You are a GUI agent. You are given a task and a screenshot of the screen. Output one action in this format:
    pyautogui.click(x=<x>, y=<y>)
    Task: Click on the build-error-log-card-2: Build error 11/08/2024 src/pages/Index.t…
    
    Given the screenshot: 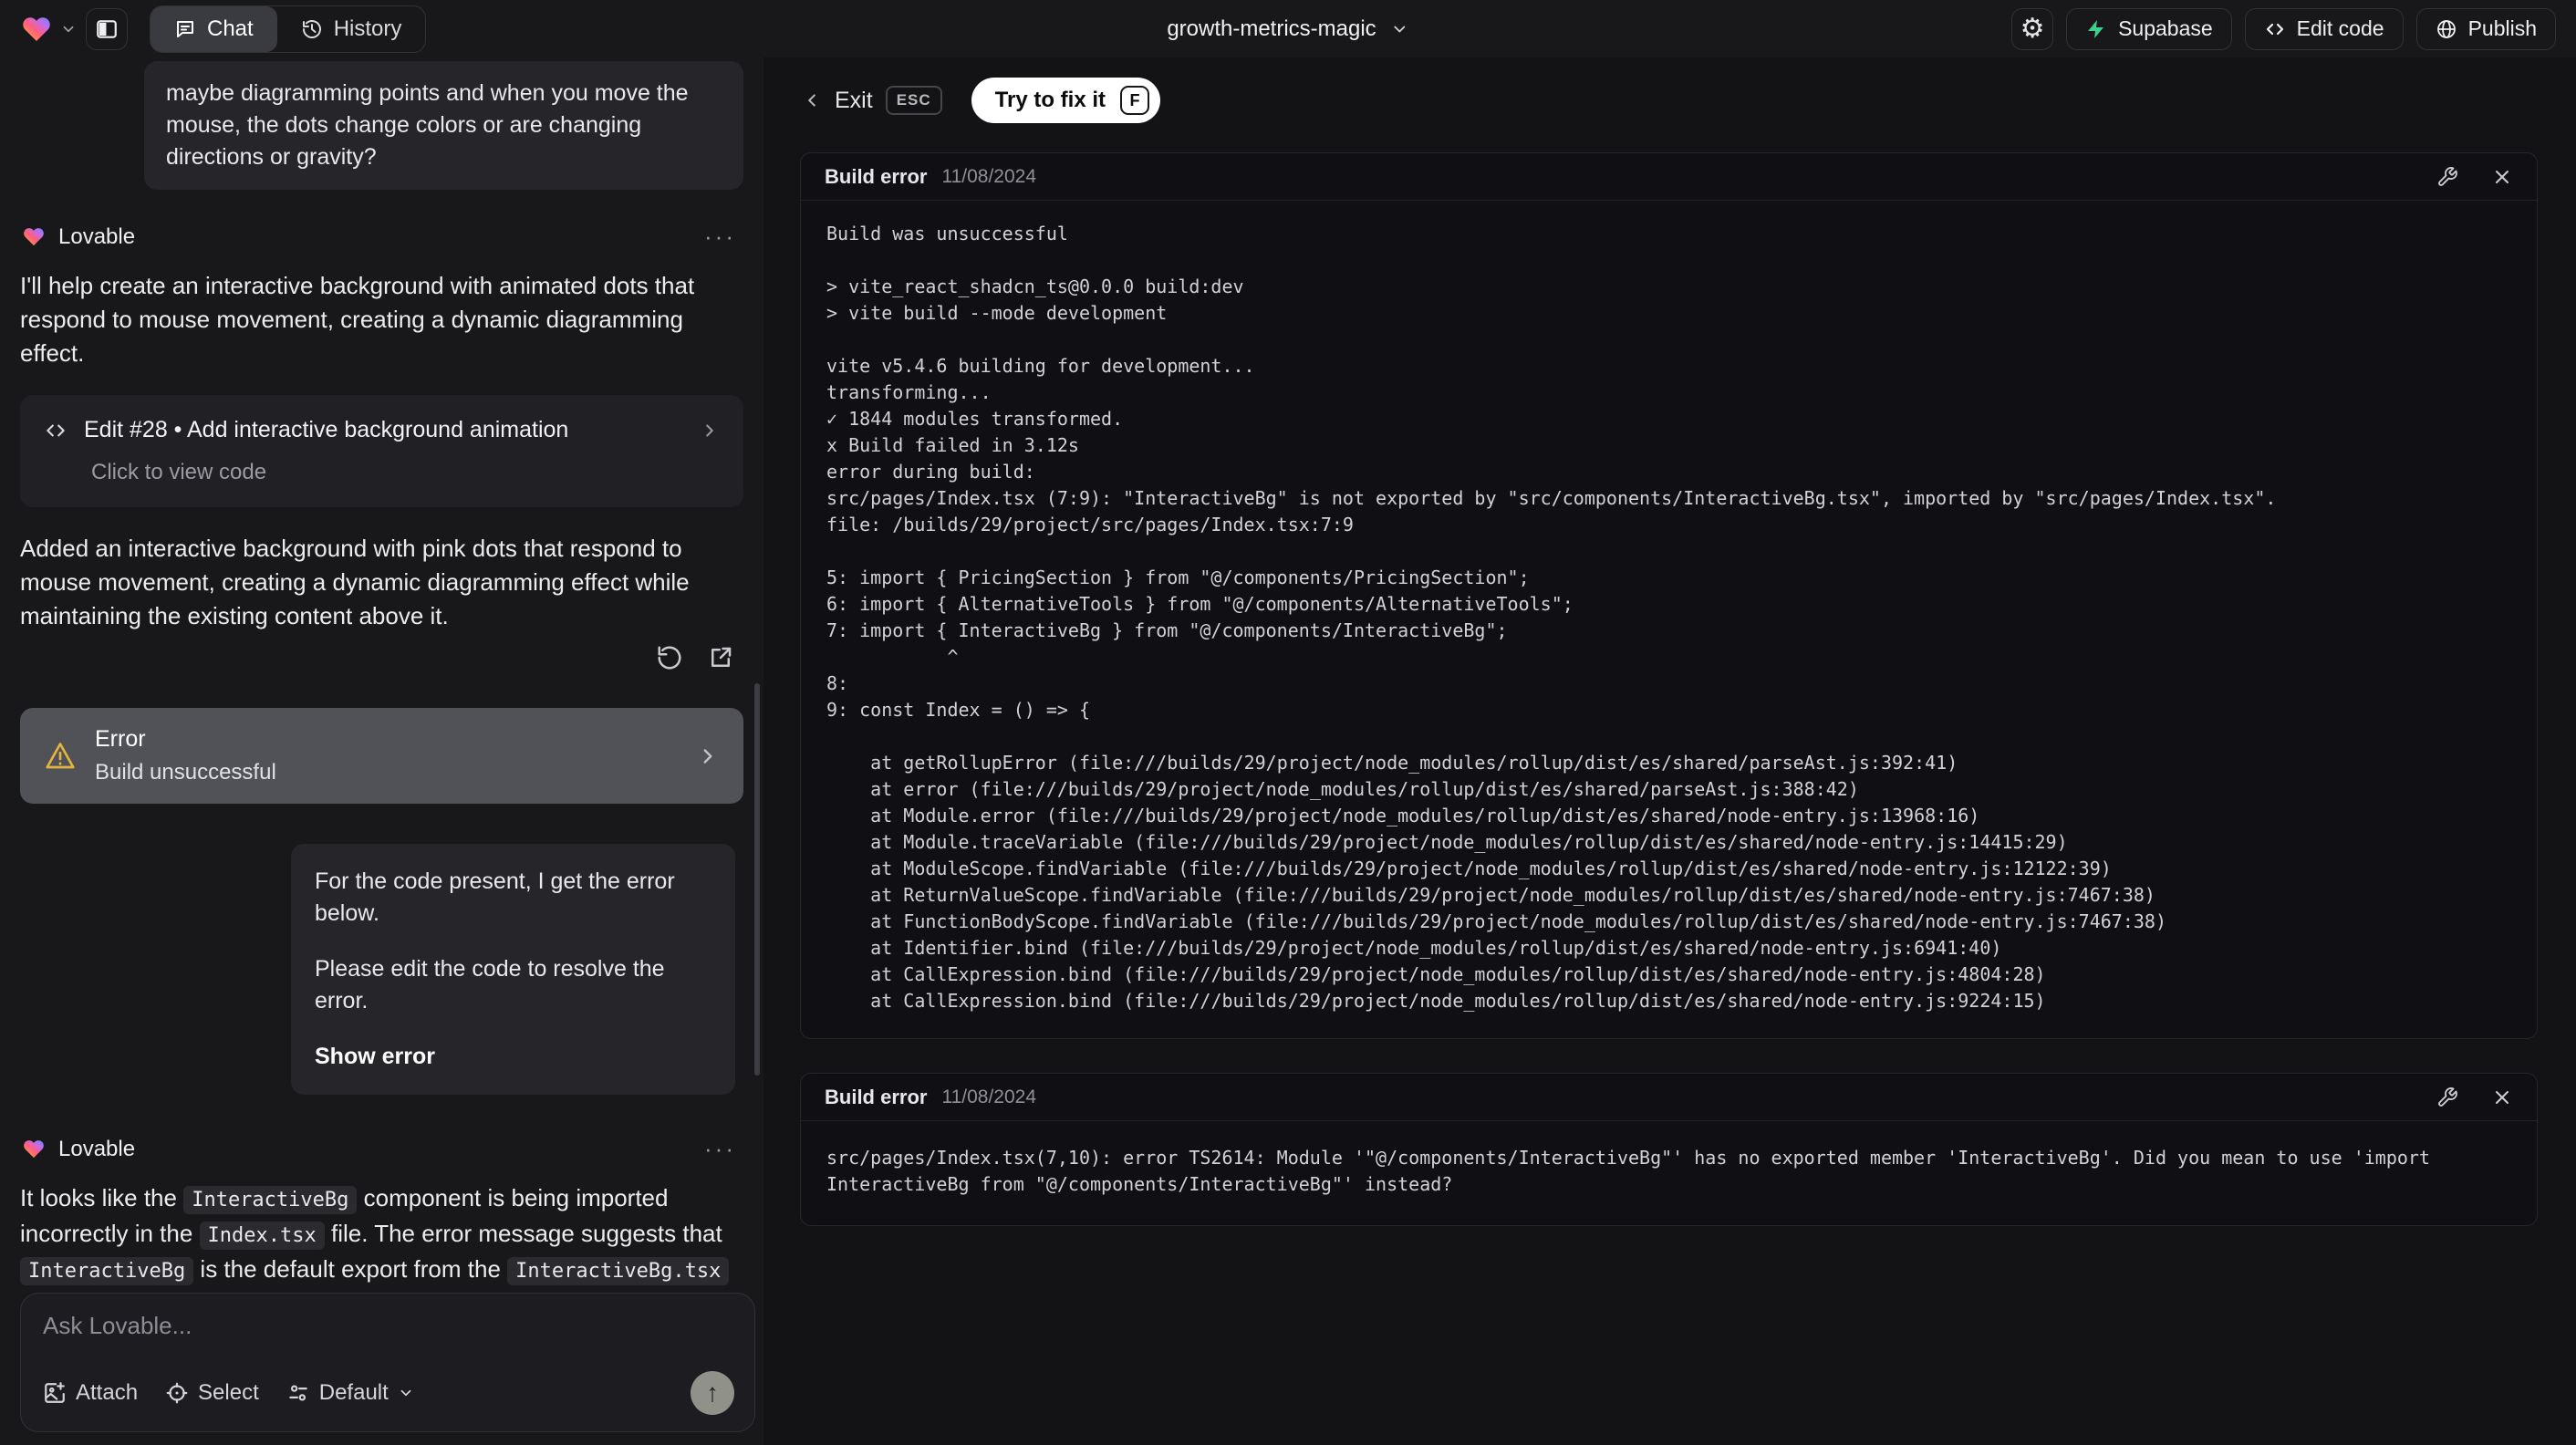 What is the action you would take?
    pyautogui.click(x=1669, y=1149)
    